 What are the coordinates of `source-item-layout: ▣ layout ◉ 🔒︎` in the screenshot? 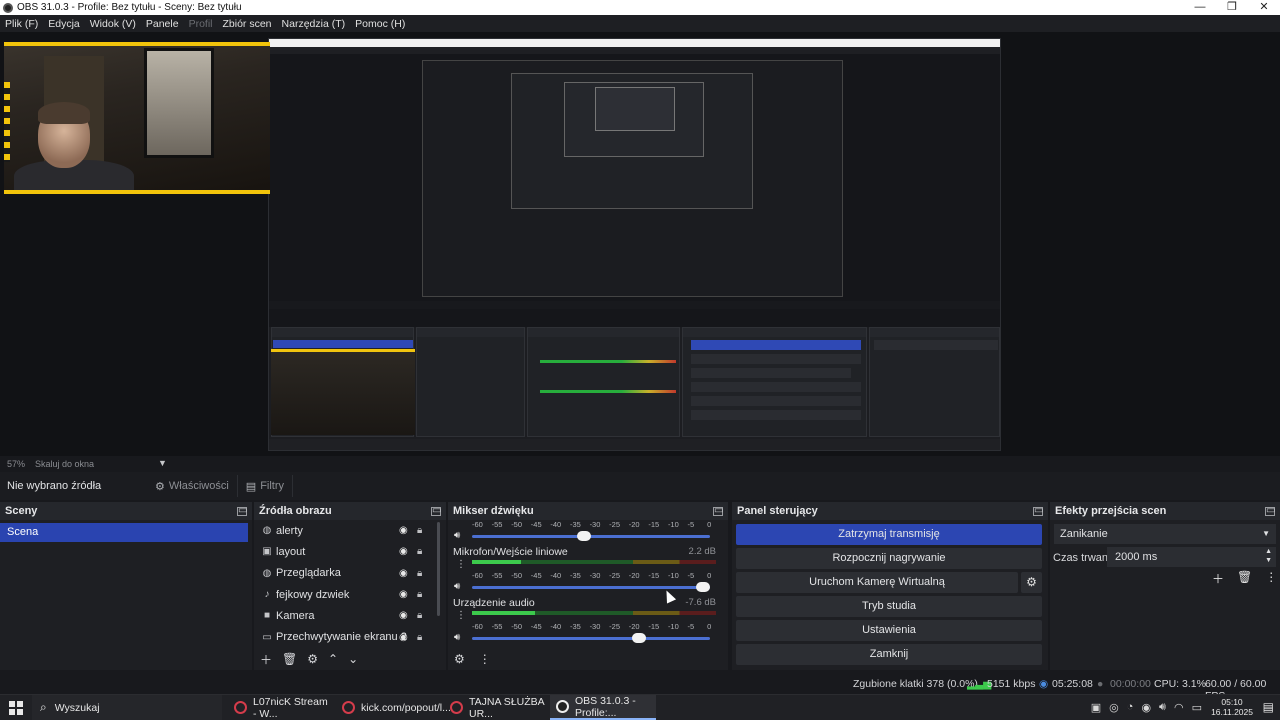 It's located at (350, 551).